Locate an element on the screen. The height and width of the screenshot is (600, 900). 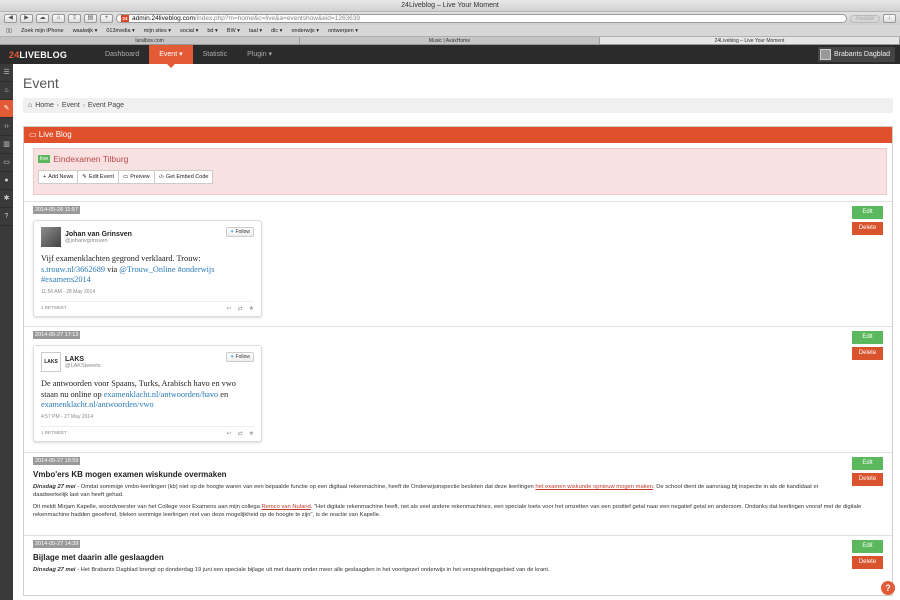
breadcrumb-home: Home is located at coordinates (44, 105).